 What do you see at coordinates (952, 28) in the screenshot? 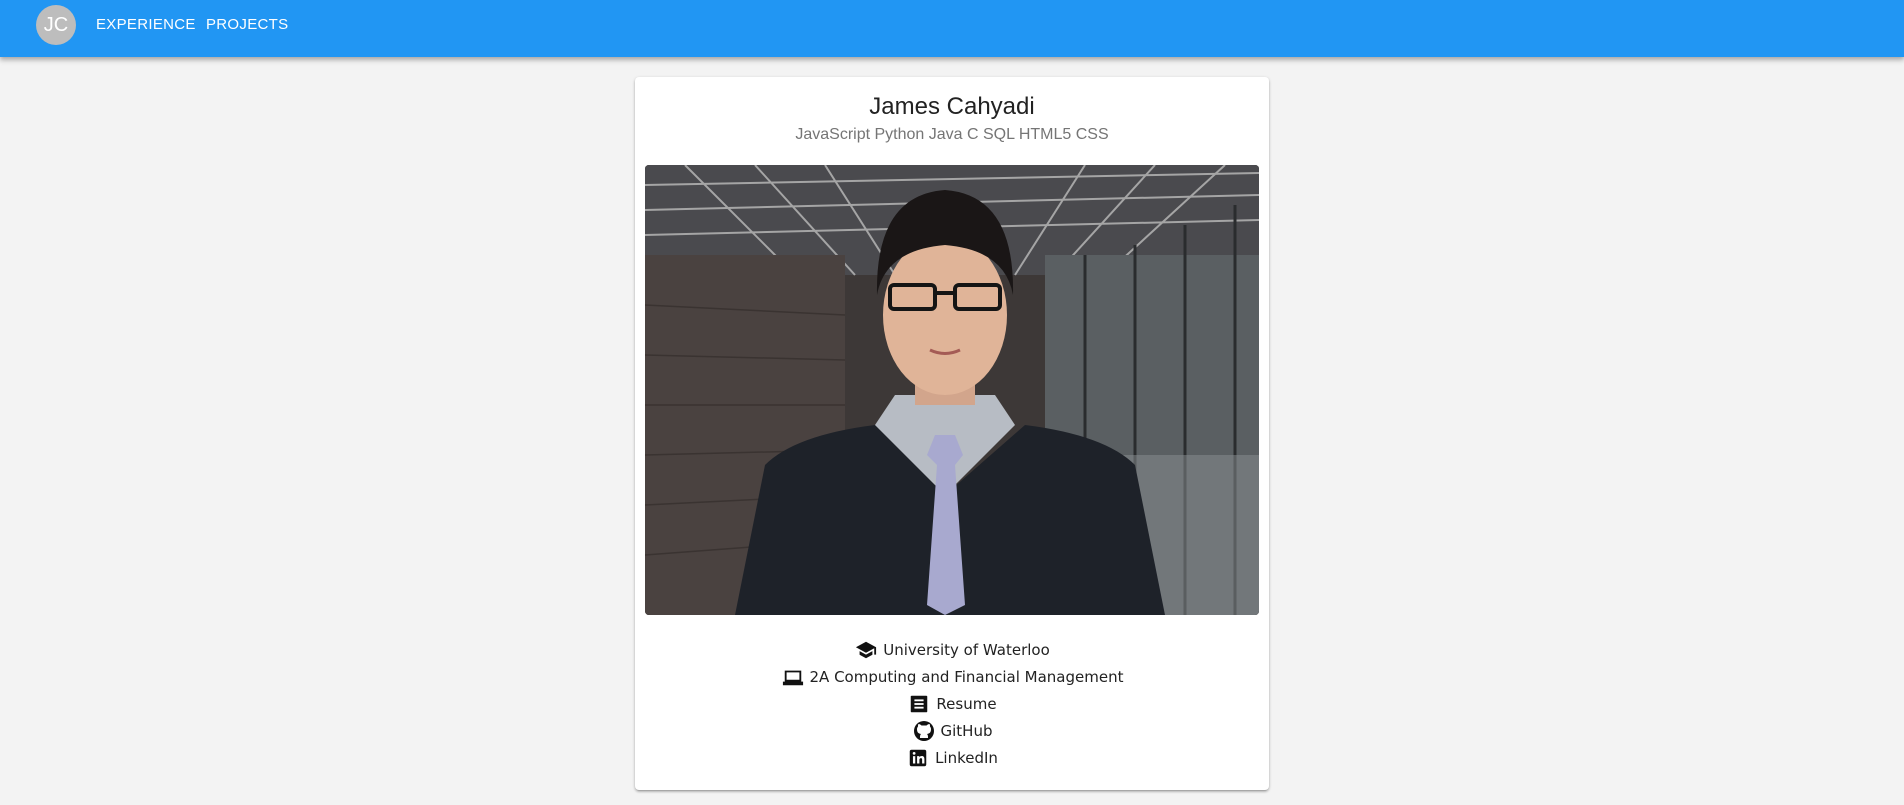
I see `app-bar: JC EXPERIENCE PROJECTS` at bounding box center [952, 28].